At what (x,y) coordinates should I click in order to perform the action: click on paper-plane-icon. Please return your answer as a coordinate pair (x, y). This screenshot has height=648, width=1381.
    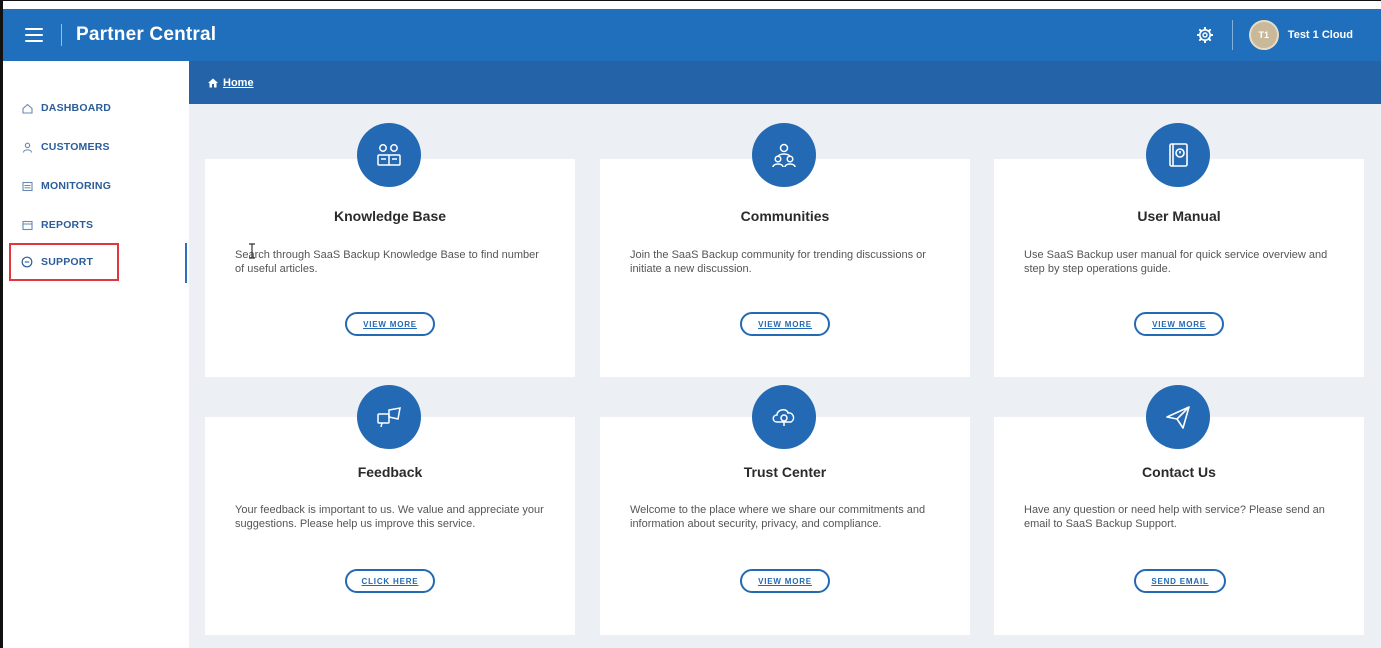
    Looking at the image, I should click on (1178, 417).